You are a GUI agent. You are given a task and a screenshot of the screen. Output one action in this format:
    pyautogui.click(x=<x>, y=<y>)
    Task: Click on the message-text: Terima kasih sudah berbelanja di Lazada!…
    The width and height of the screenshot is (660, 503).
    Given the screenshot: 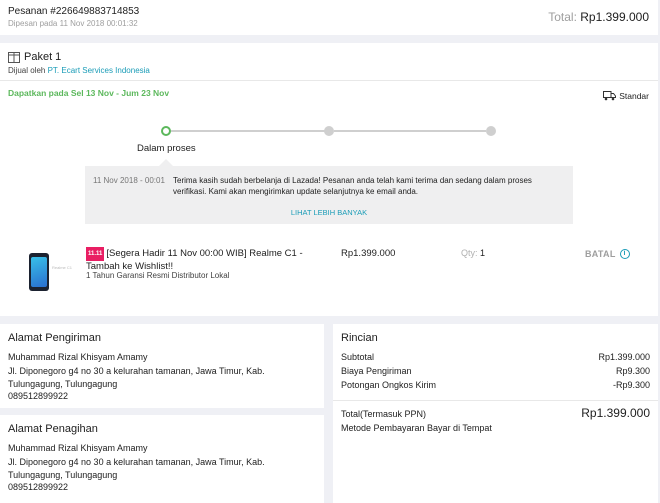 What is the action you would take?
    pyautogui.click(x=352, y=186)
    